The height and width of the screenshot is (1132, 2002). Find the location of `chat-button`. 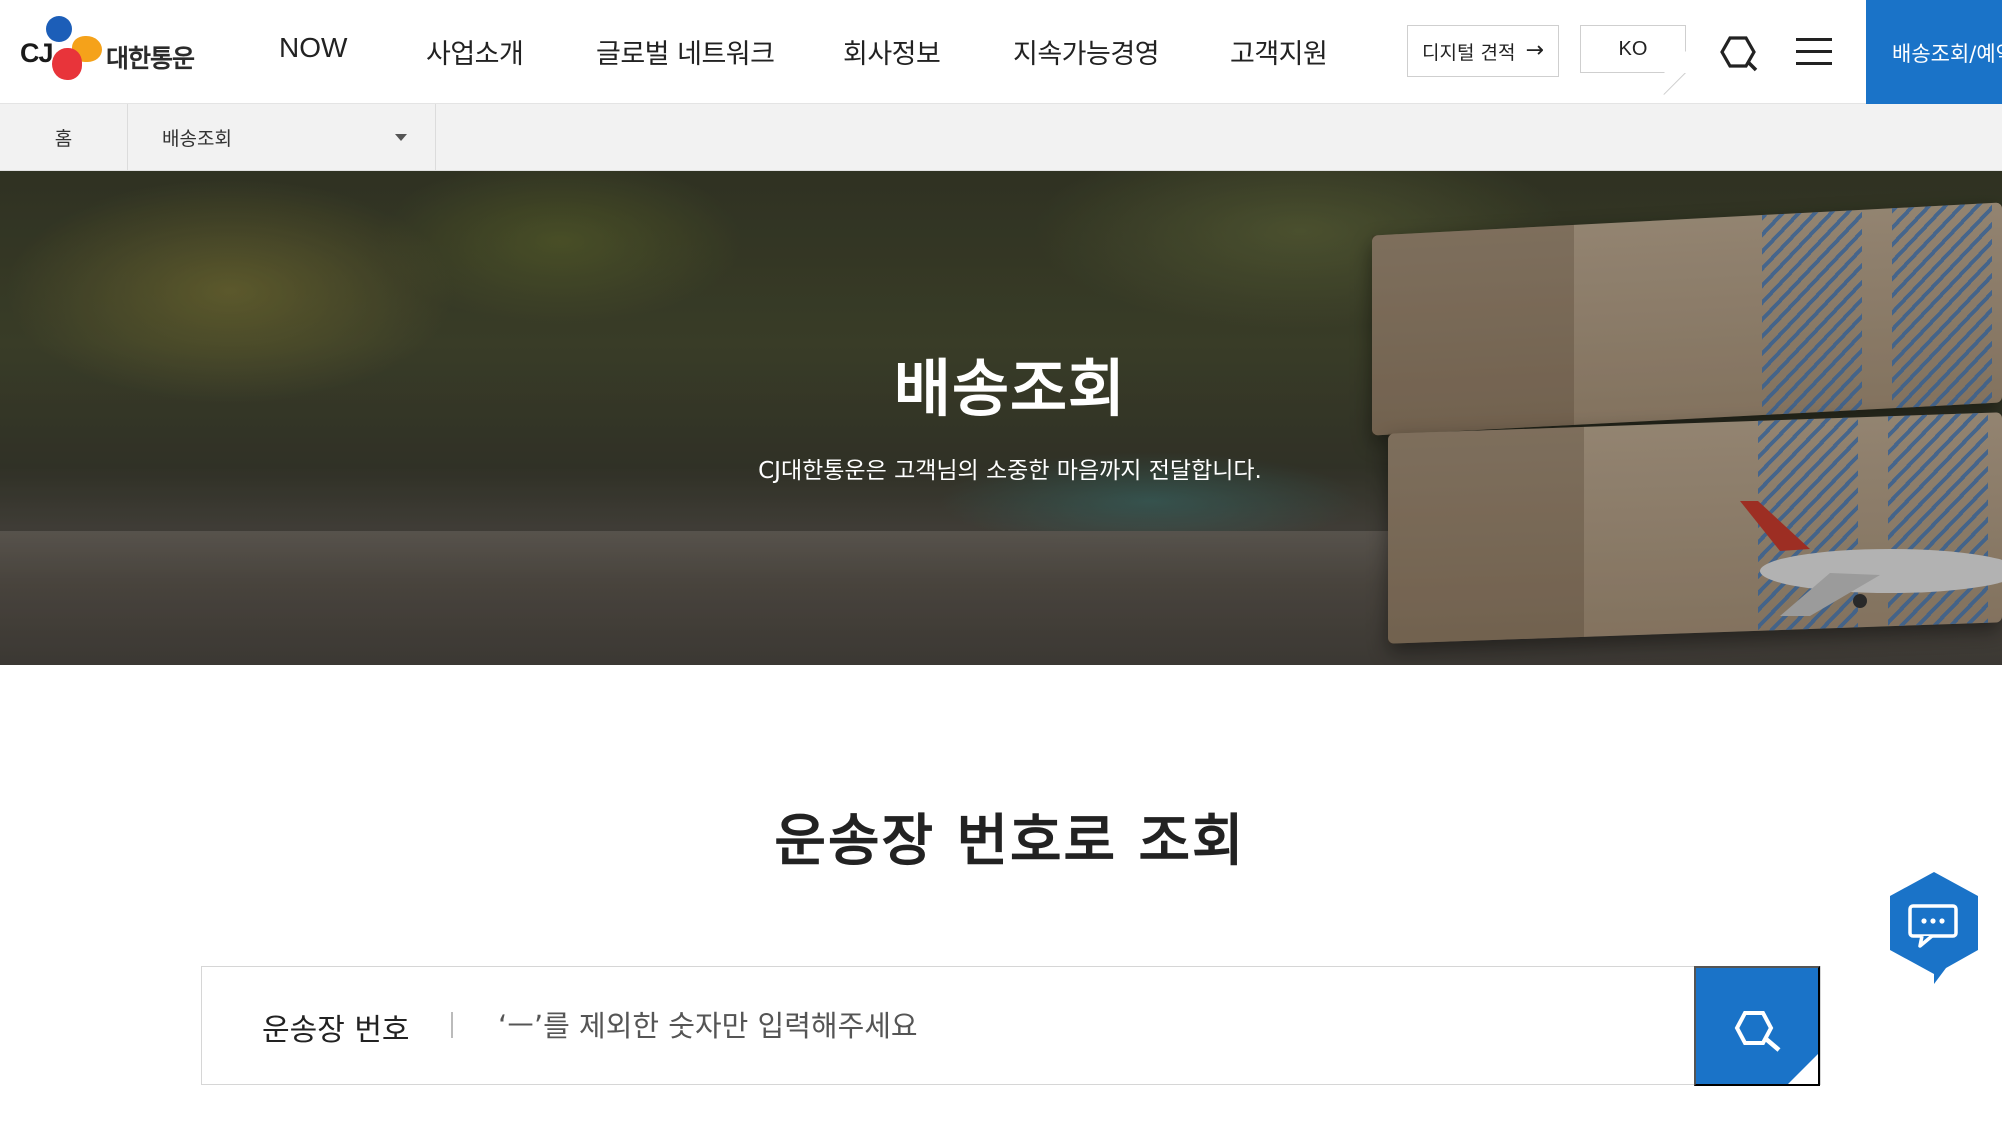

chat-button is located at coordinates (1934, 928).